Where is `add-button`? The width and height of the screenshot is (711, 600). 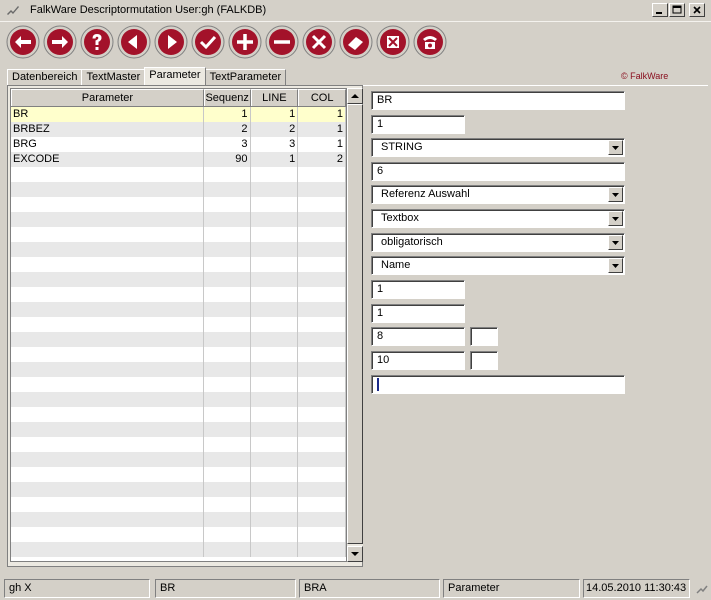
add-button is located at coordinates (245, 42).